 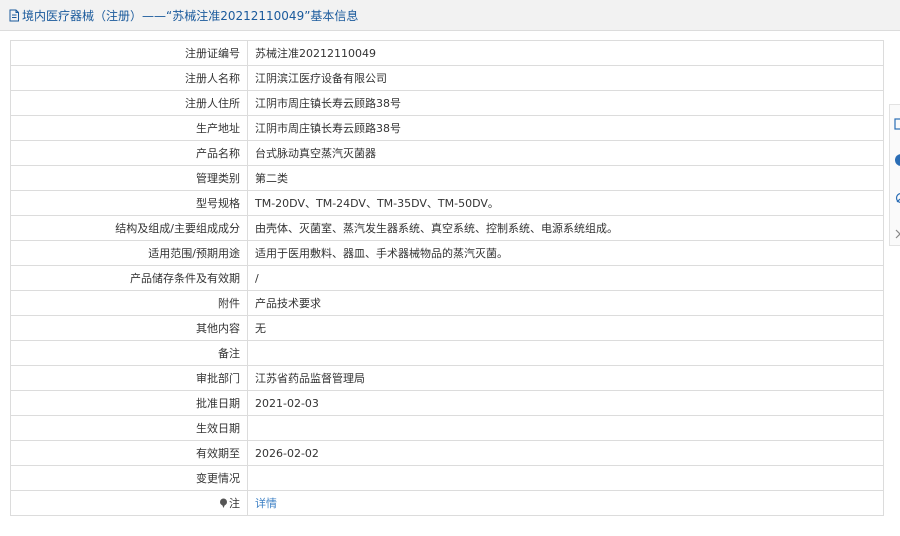 What do you see at coordinates (129, 303) in the screenshot?
I see `row-label: 附件` at bounding box center [129, 303].